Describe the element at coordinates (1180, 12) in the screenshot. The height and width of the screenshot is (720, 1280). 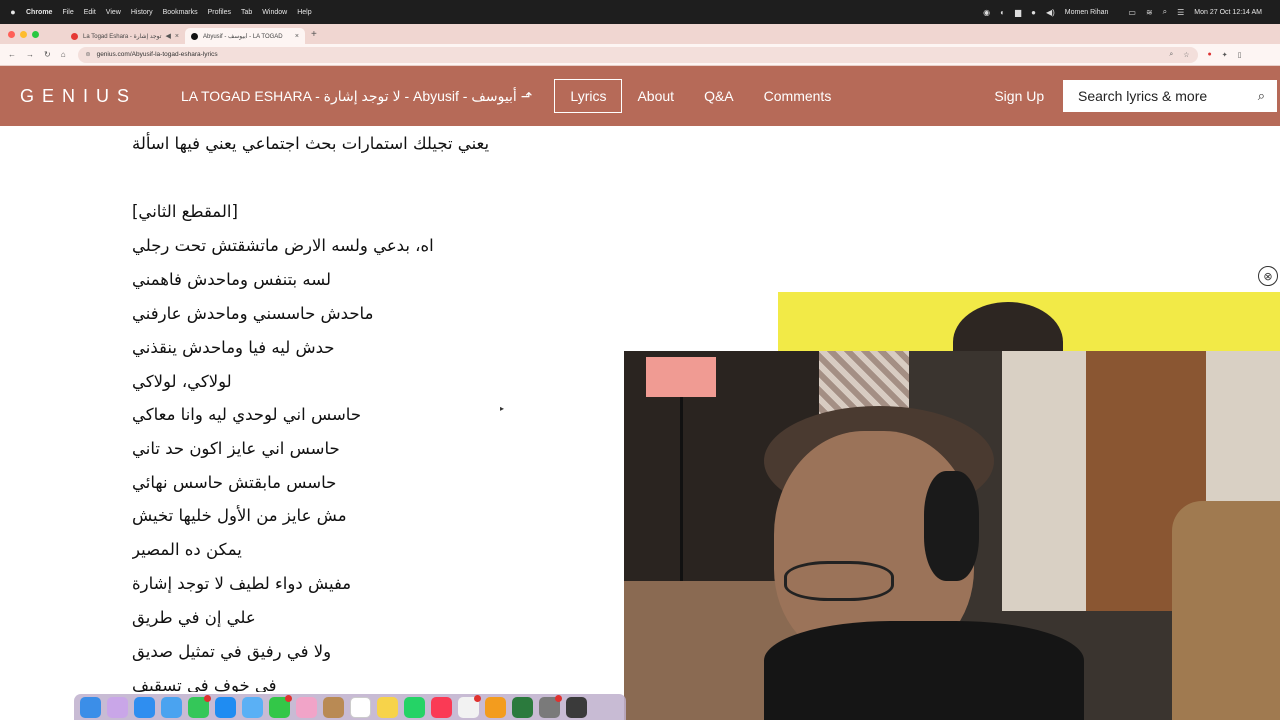
I see `control-center-icon: ☰` at that location.